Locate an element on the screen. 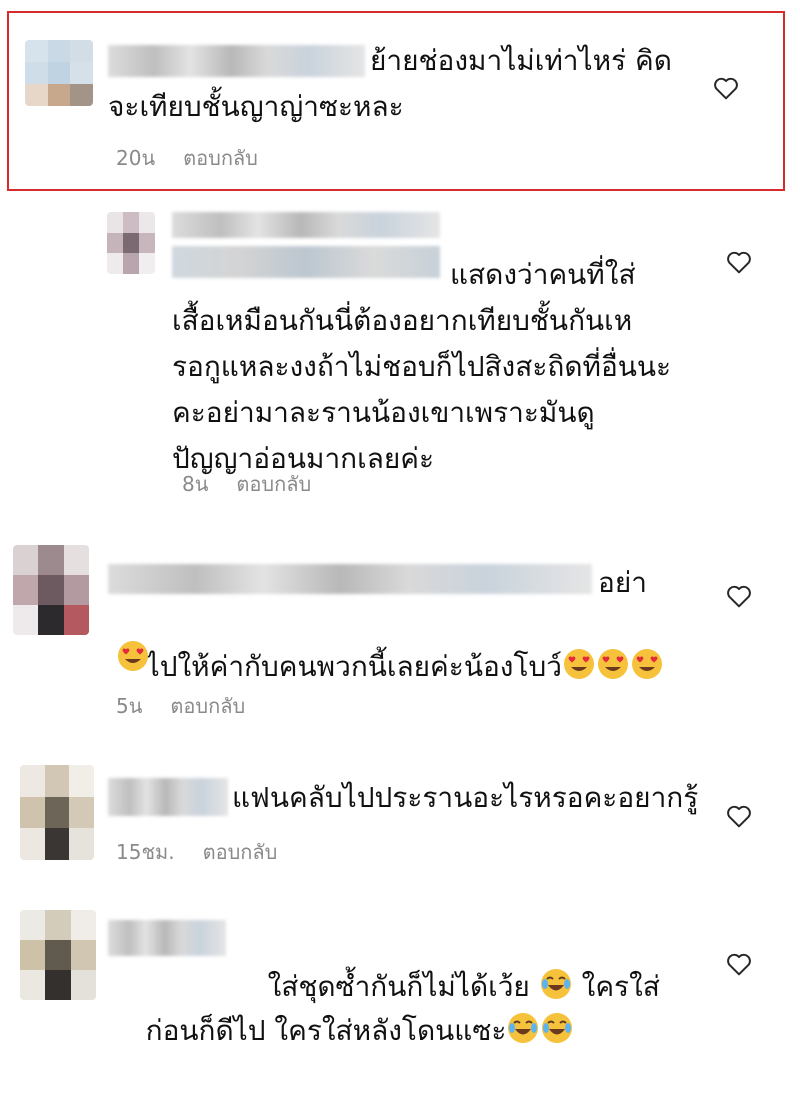 Image resolution: width=800 pixels, height=1100 pixels. comment-text-line2: ก่อนก็ดีไป ใครใส่หลังโดนแซะ is located at coordinates (420, 1031).